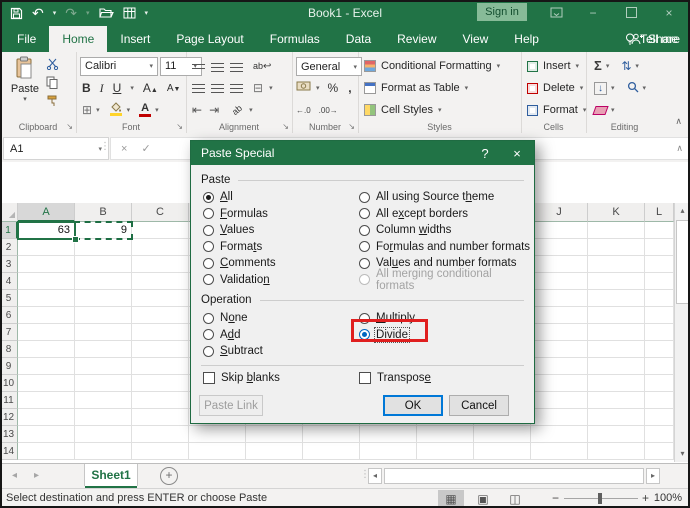  What do you see at coordinates (103, 332) in the screenshot?
I see `cell-b7` at bounding box center [103, 332].